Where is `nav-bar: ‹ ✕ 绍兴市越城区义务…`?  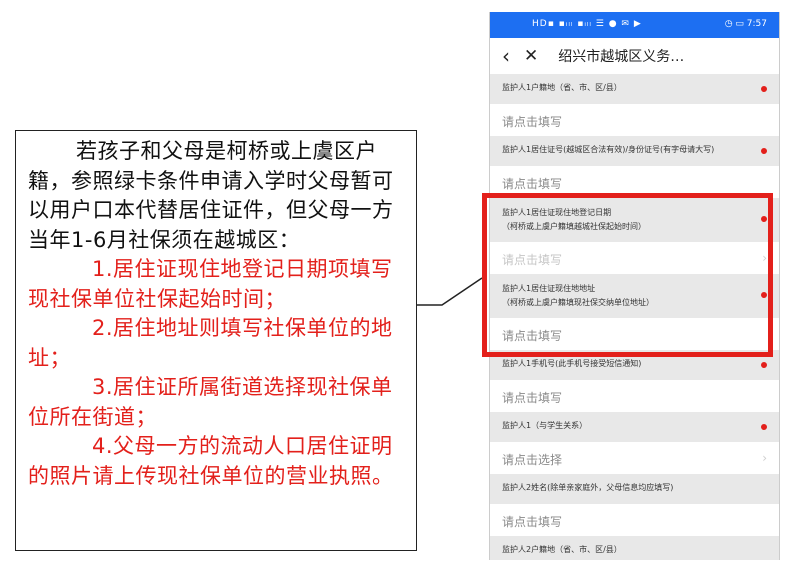 nav-bar: ‹ ✕ 绍兴市越城区义务… is located at coordinates (634, 56).